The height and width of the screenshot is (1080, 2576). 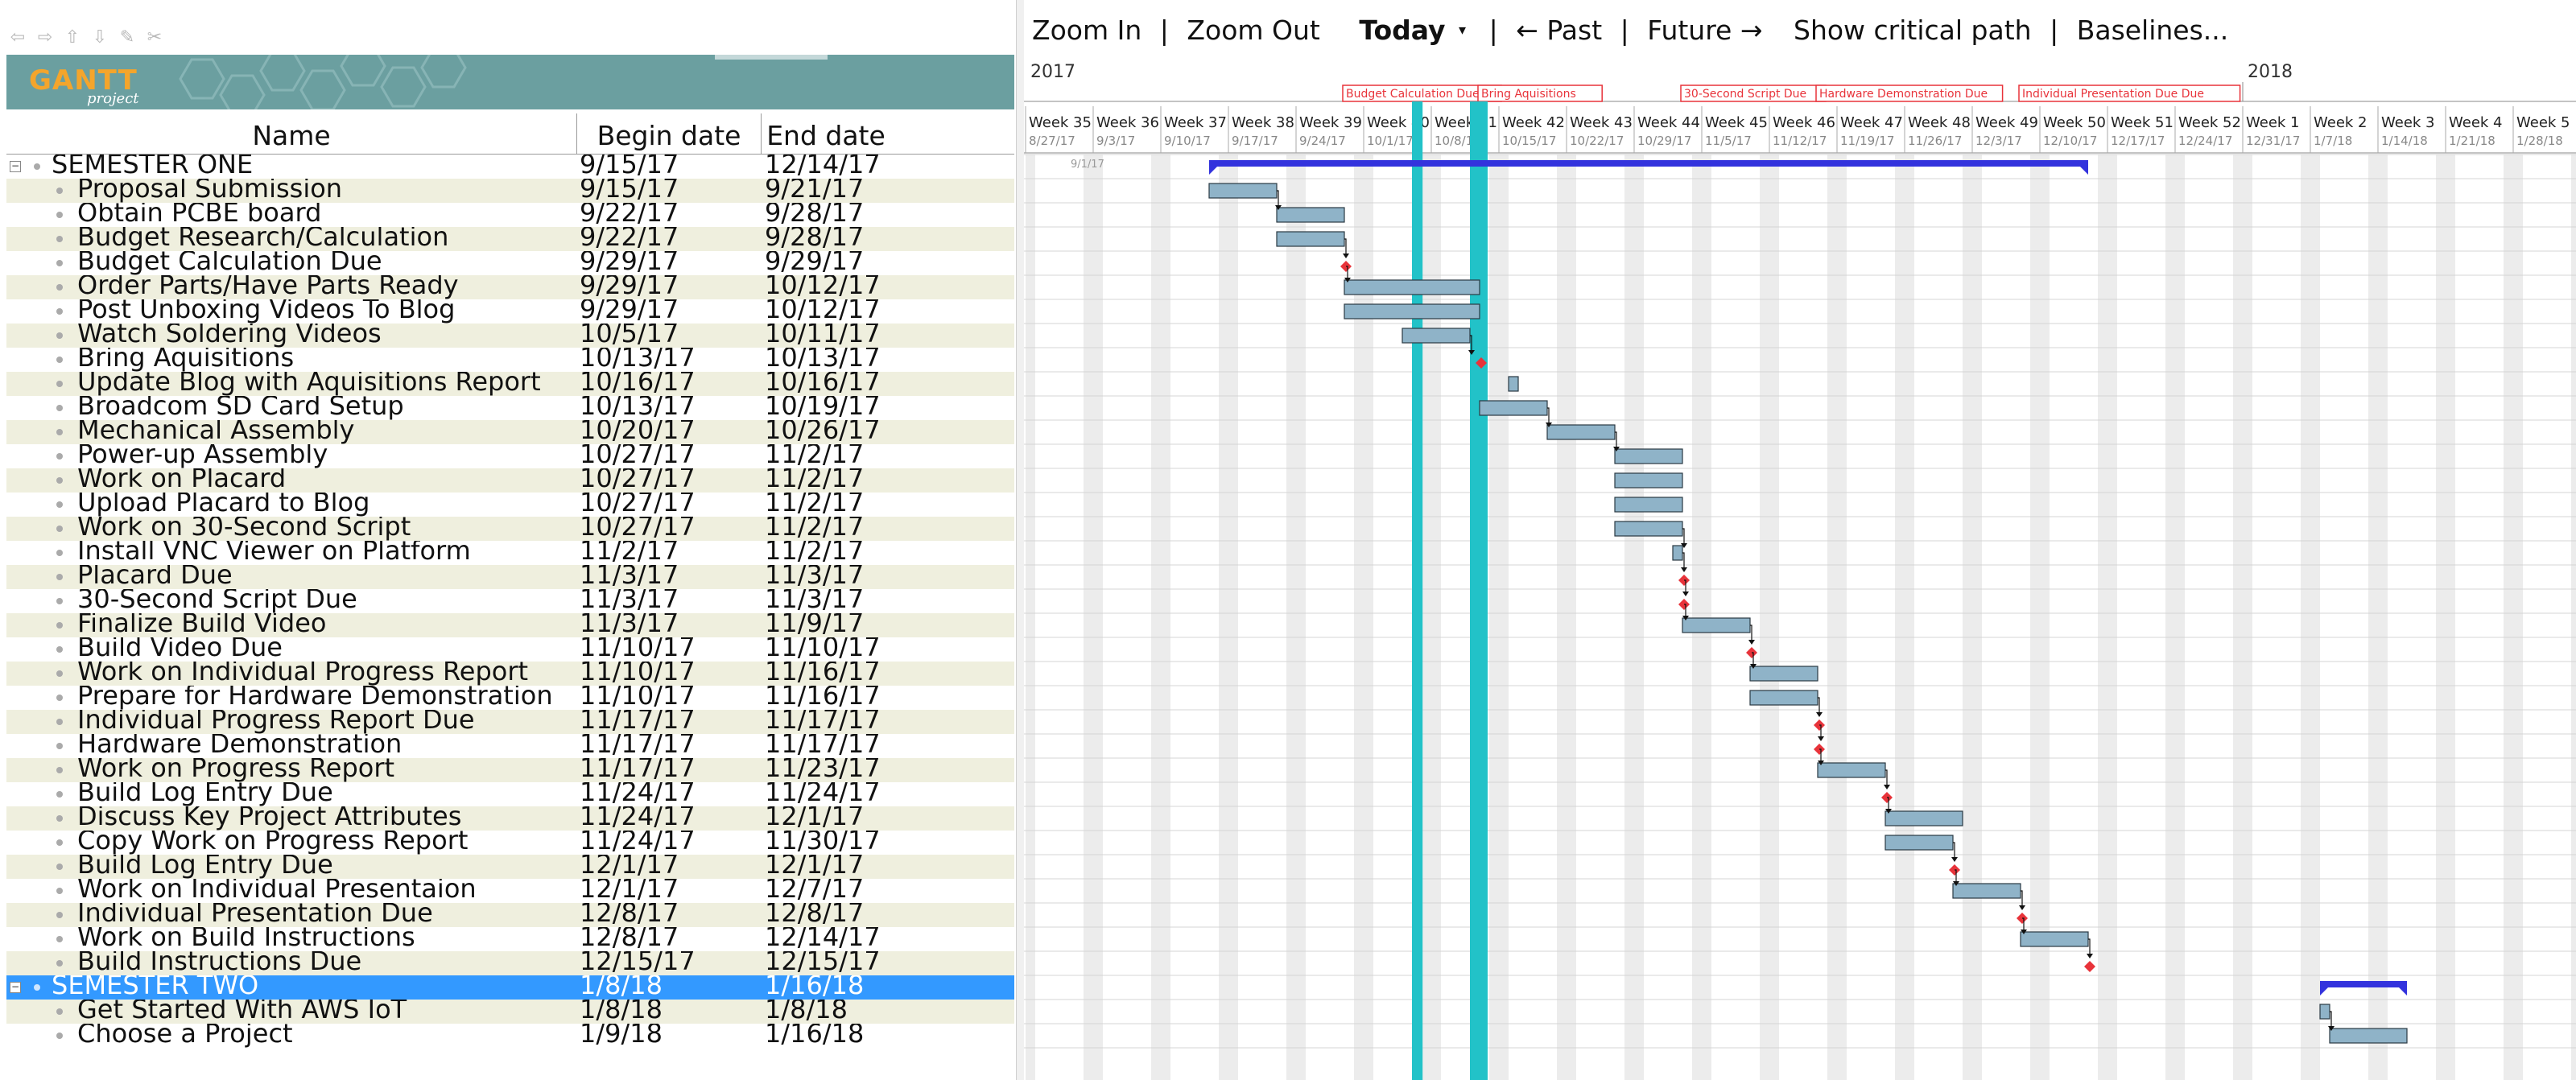 What do you see at coordinates (209, 190) in the screenshot?
I see `task-name: Proposal Submission` at bounding box center [209, 190].